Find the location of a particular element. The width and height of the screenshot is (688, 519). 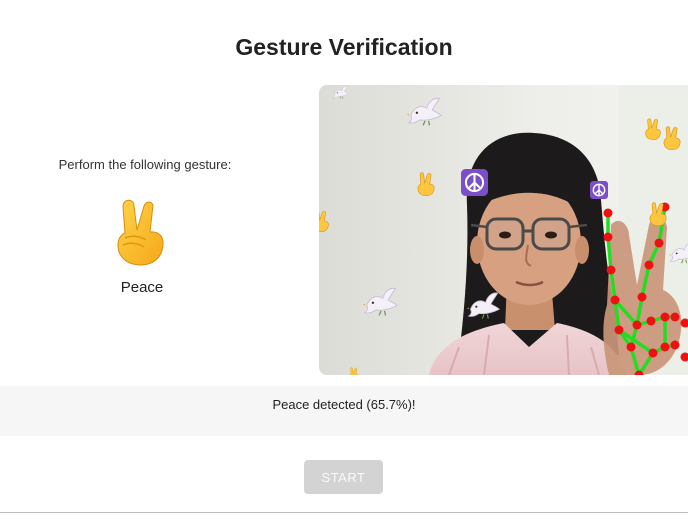

divider is located at coordinates (344, 512).